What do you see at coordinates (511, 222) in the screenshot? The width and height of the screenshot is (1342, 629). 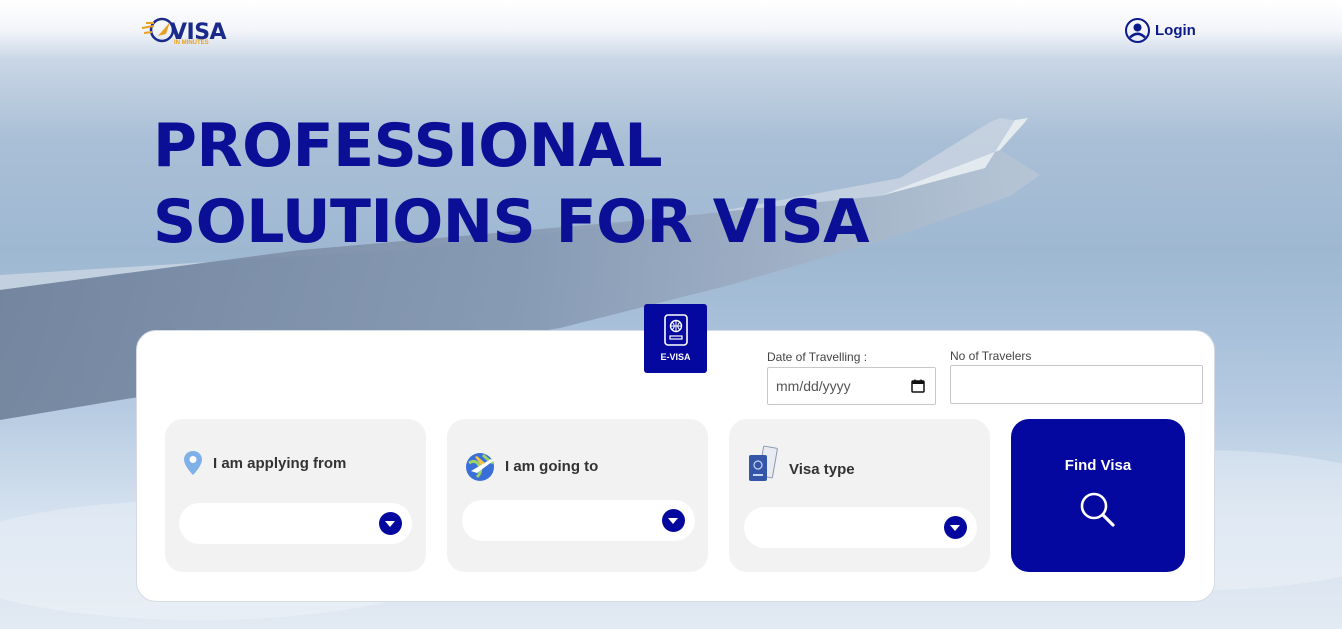 I see `hero-title-line2: SOLUTIONS FOR VISA` at bounding box center [511, 222].